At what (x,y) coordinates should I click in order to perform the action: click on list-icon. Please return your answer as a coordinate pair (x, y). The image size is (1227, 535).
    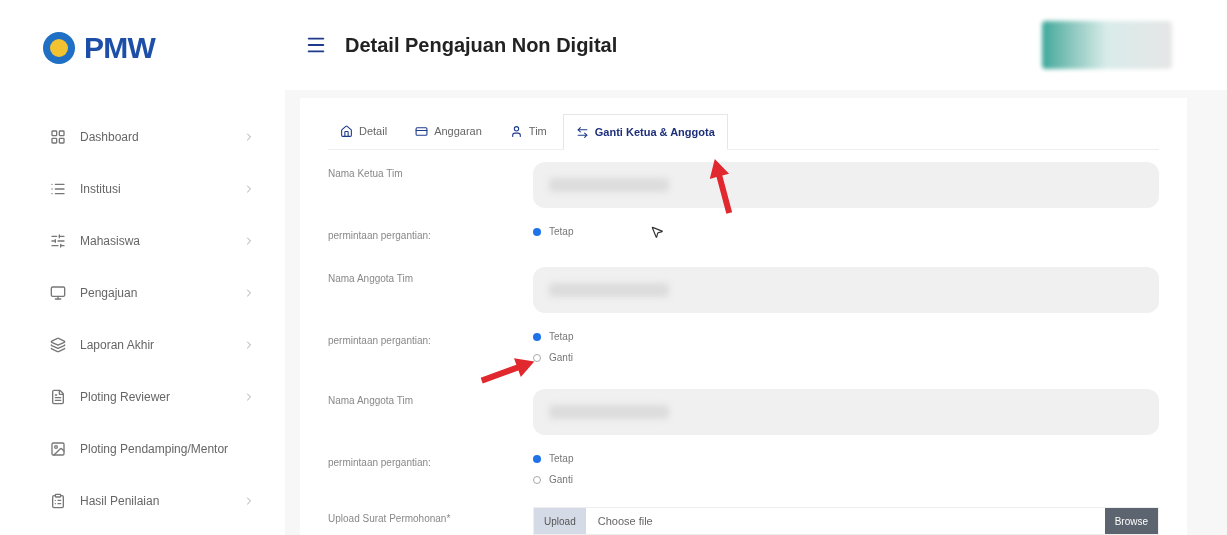
    Looking at the image, I should click on (58, 189).